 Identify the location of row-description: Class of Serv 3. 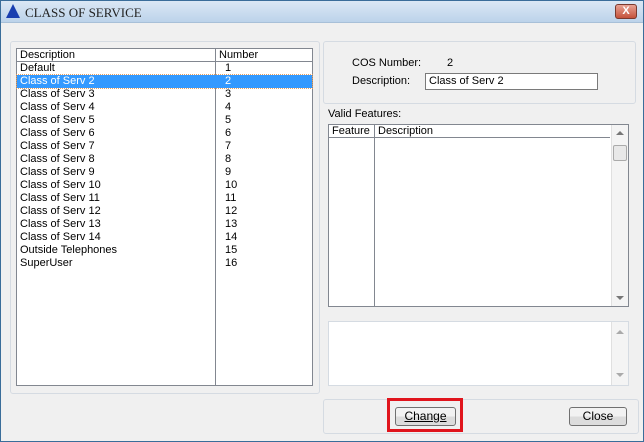
(57, 94).